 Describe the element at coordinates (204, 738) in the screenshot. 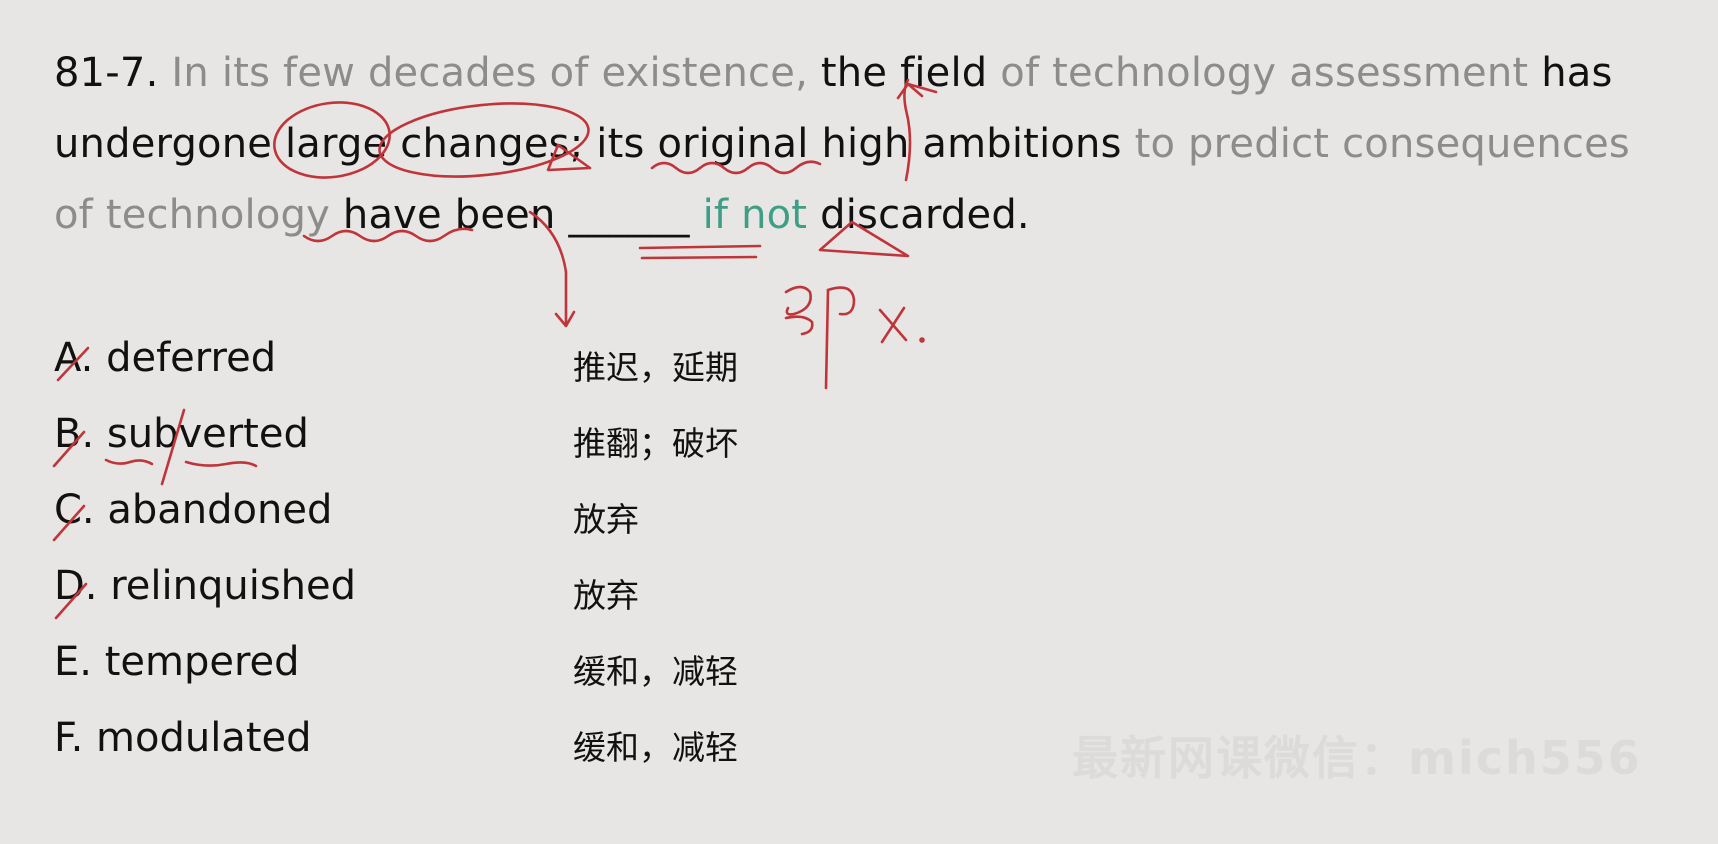

I see `option-word: modulated` at that location.